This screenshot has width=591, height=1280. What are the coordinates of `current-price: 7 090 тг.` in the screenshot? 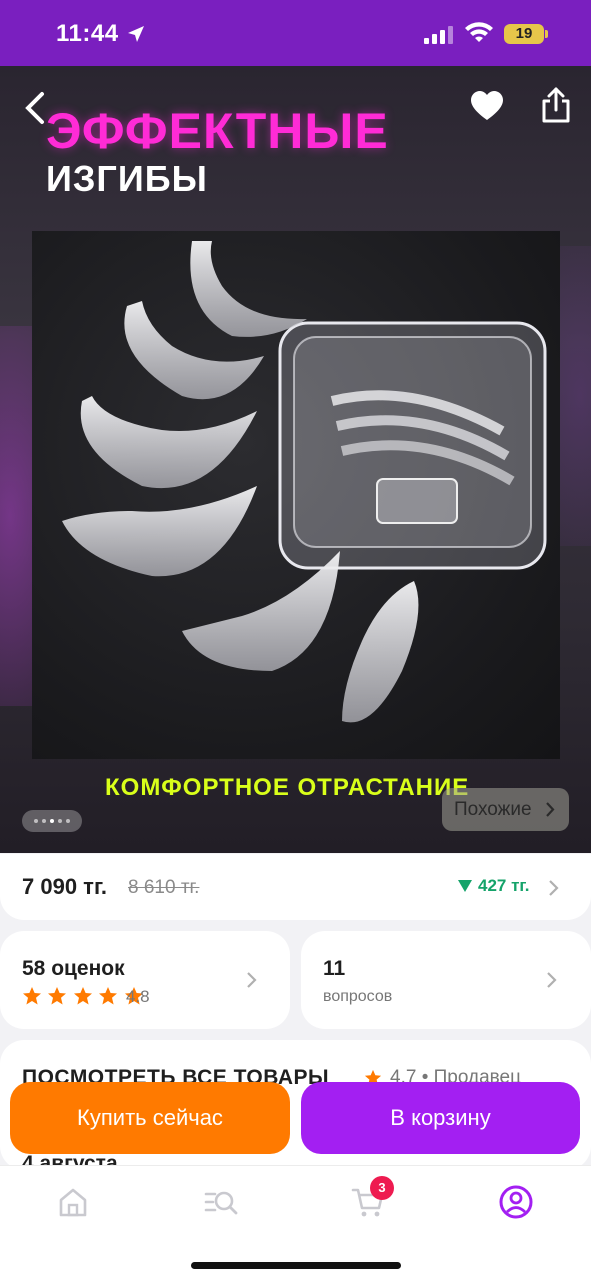 It's located at (65, 886).